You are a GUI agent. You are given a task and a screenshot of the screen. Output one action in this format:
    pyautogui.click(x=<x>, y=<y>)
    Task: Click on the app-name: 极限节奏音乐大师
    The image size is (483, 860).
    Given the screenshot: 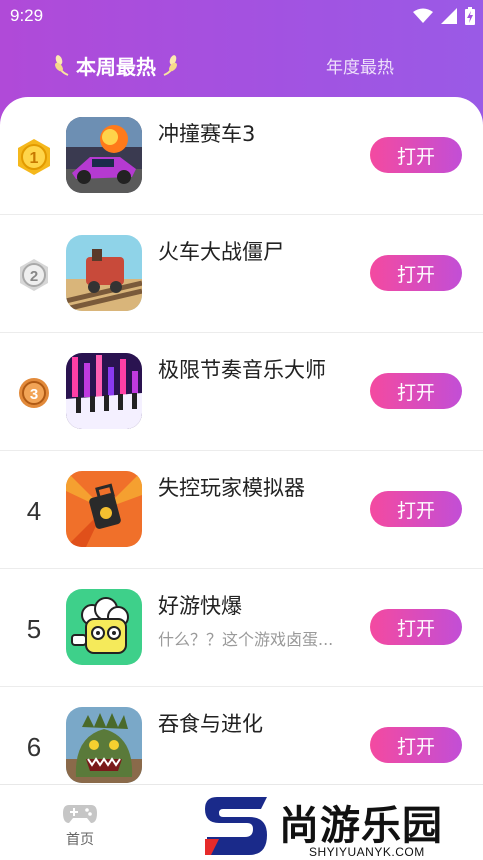 What is the action you would take?
    pyautogui.click(x=242, y=370)
    